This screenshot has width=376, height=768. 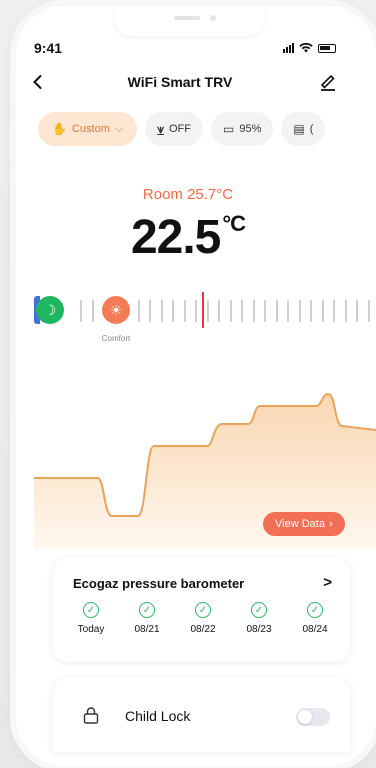 I want to click on barometer-days: ✓ Today ✓ 08/21 ✓ 08/22 ✓ 08/23 ✓ 08/24, so click(x=203, y=618).